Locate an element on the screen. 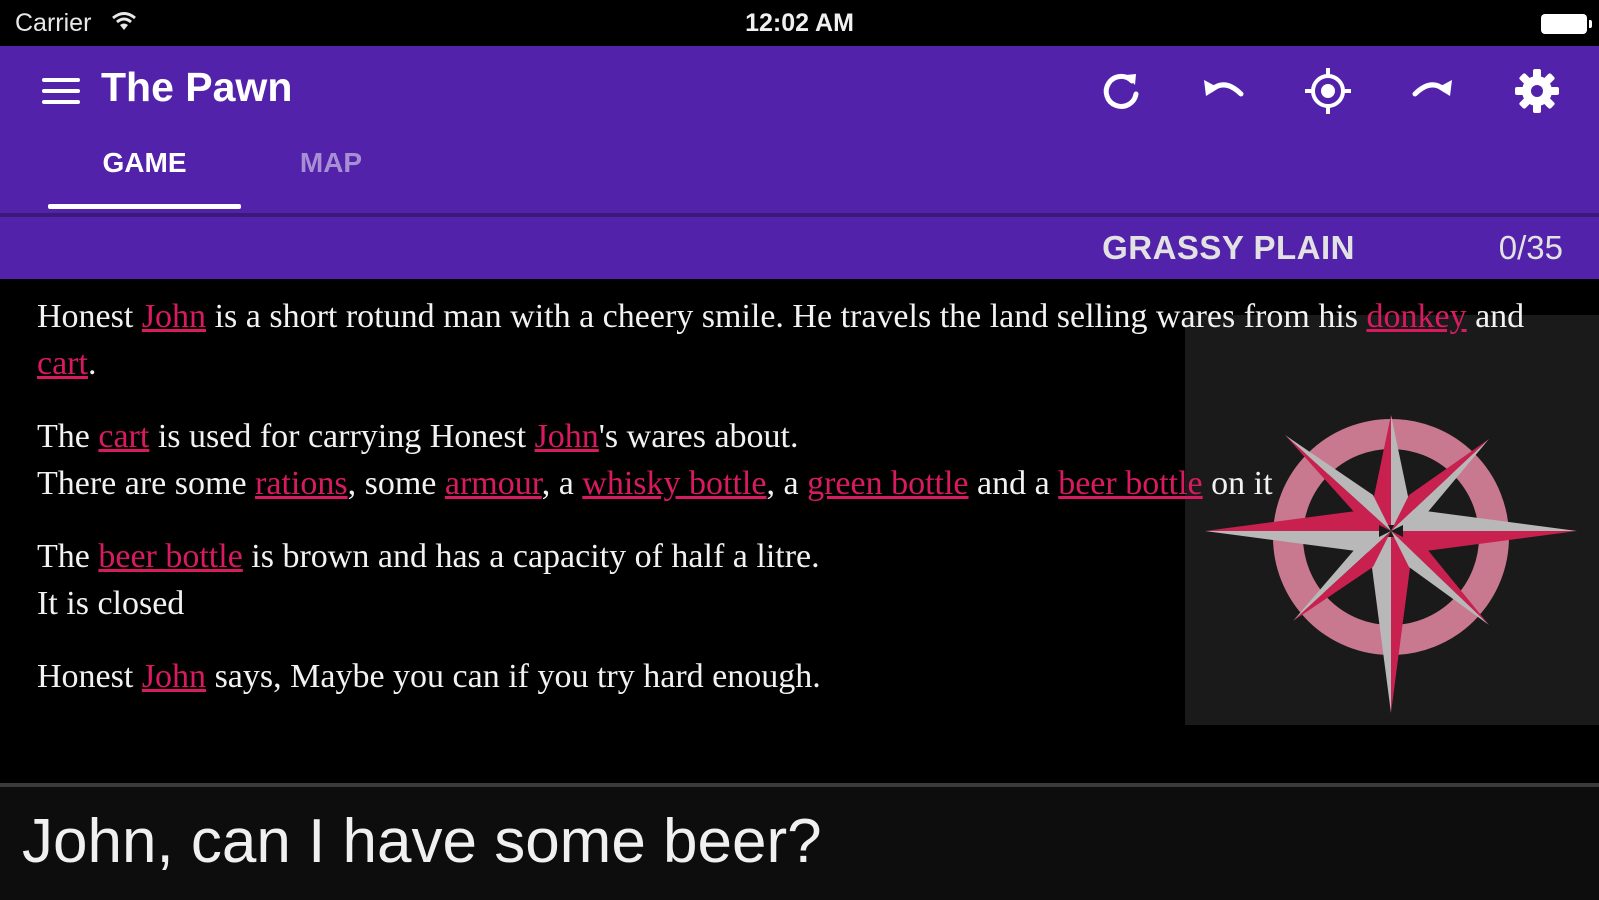 The height and width of the screenshot is (900, 1599). command-input-area is located at coordinates (799, 843).